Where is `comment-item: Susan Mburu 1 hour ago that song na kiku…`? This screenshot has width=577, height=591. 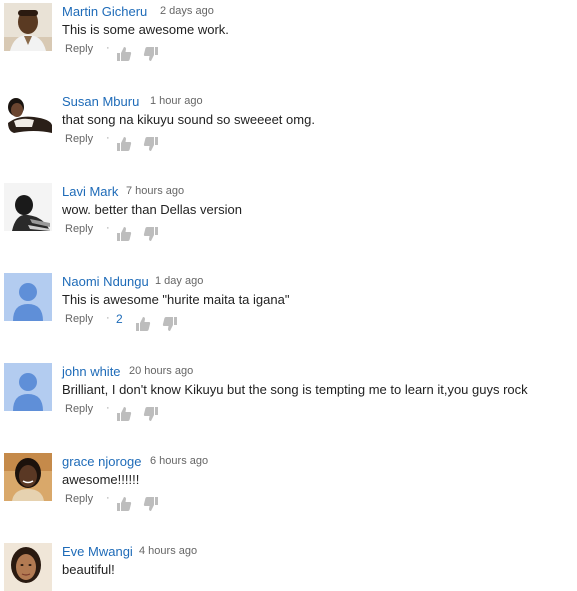
comment-item: Susan Mburu 1 hour ago that song na kiku… is located at coordinates (289, 136).